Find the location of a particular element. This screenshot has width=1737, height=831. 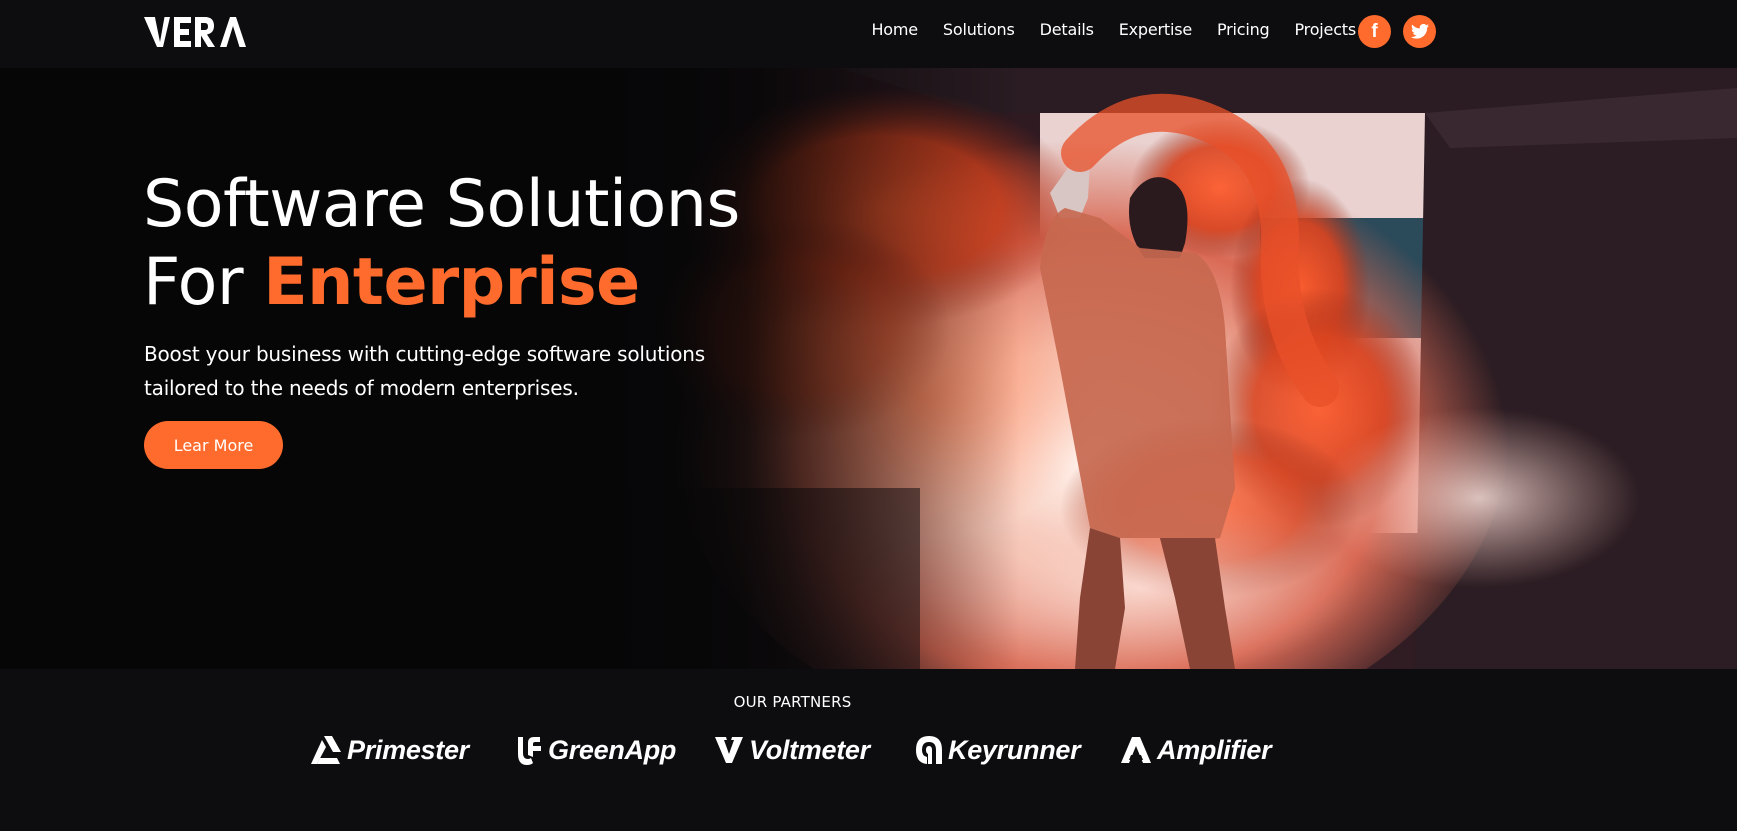

vera-logo is located at coordinates (195, 32).